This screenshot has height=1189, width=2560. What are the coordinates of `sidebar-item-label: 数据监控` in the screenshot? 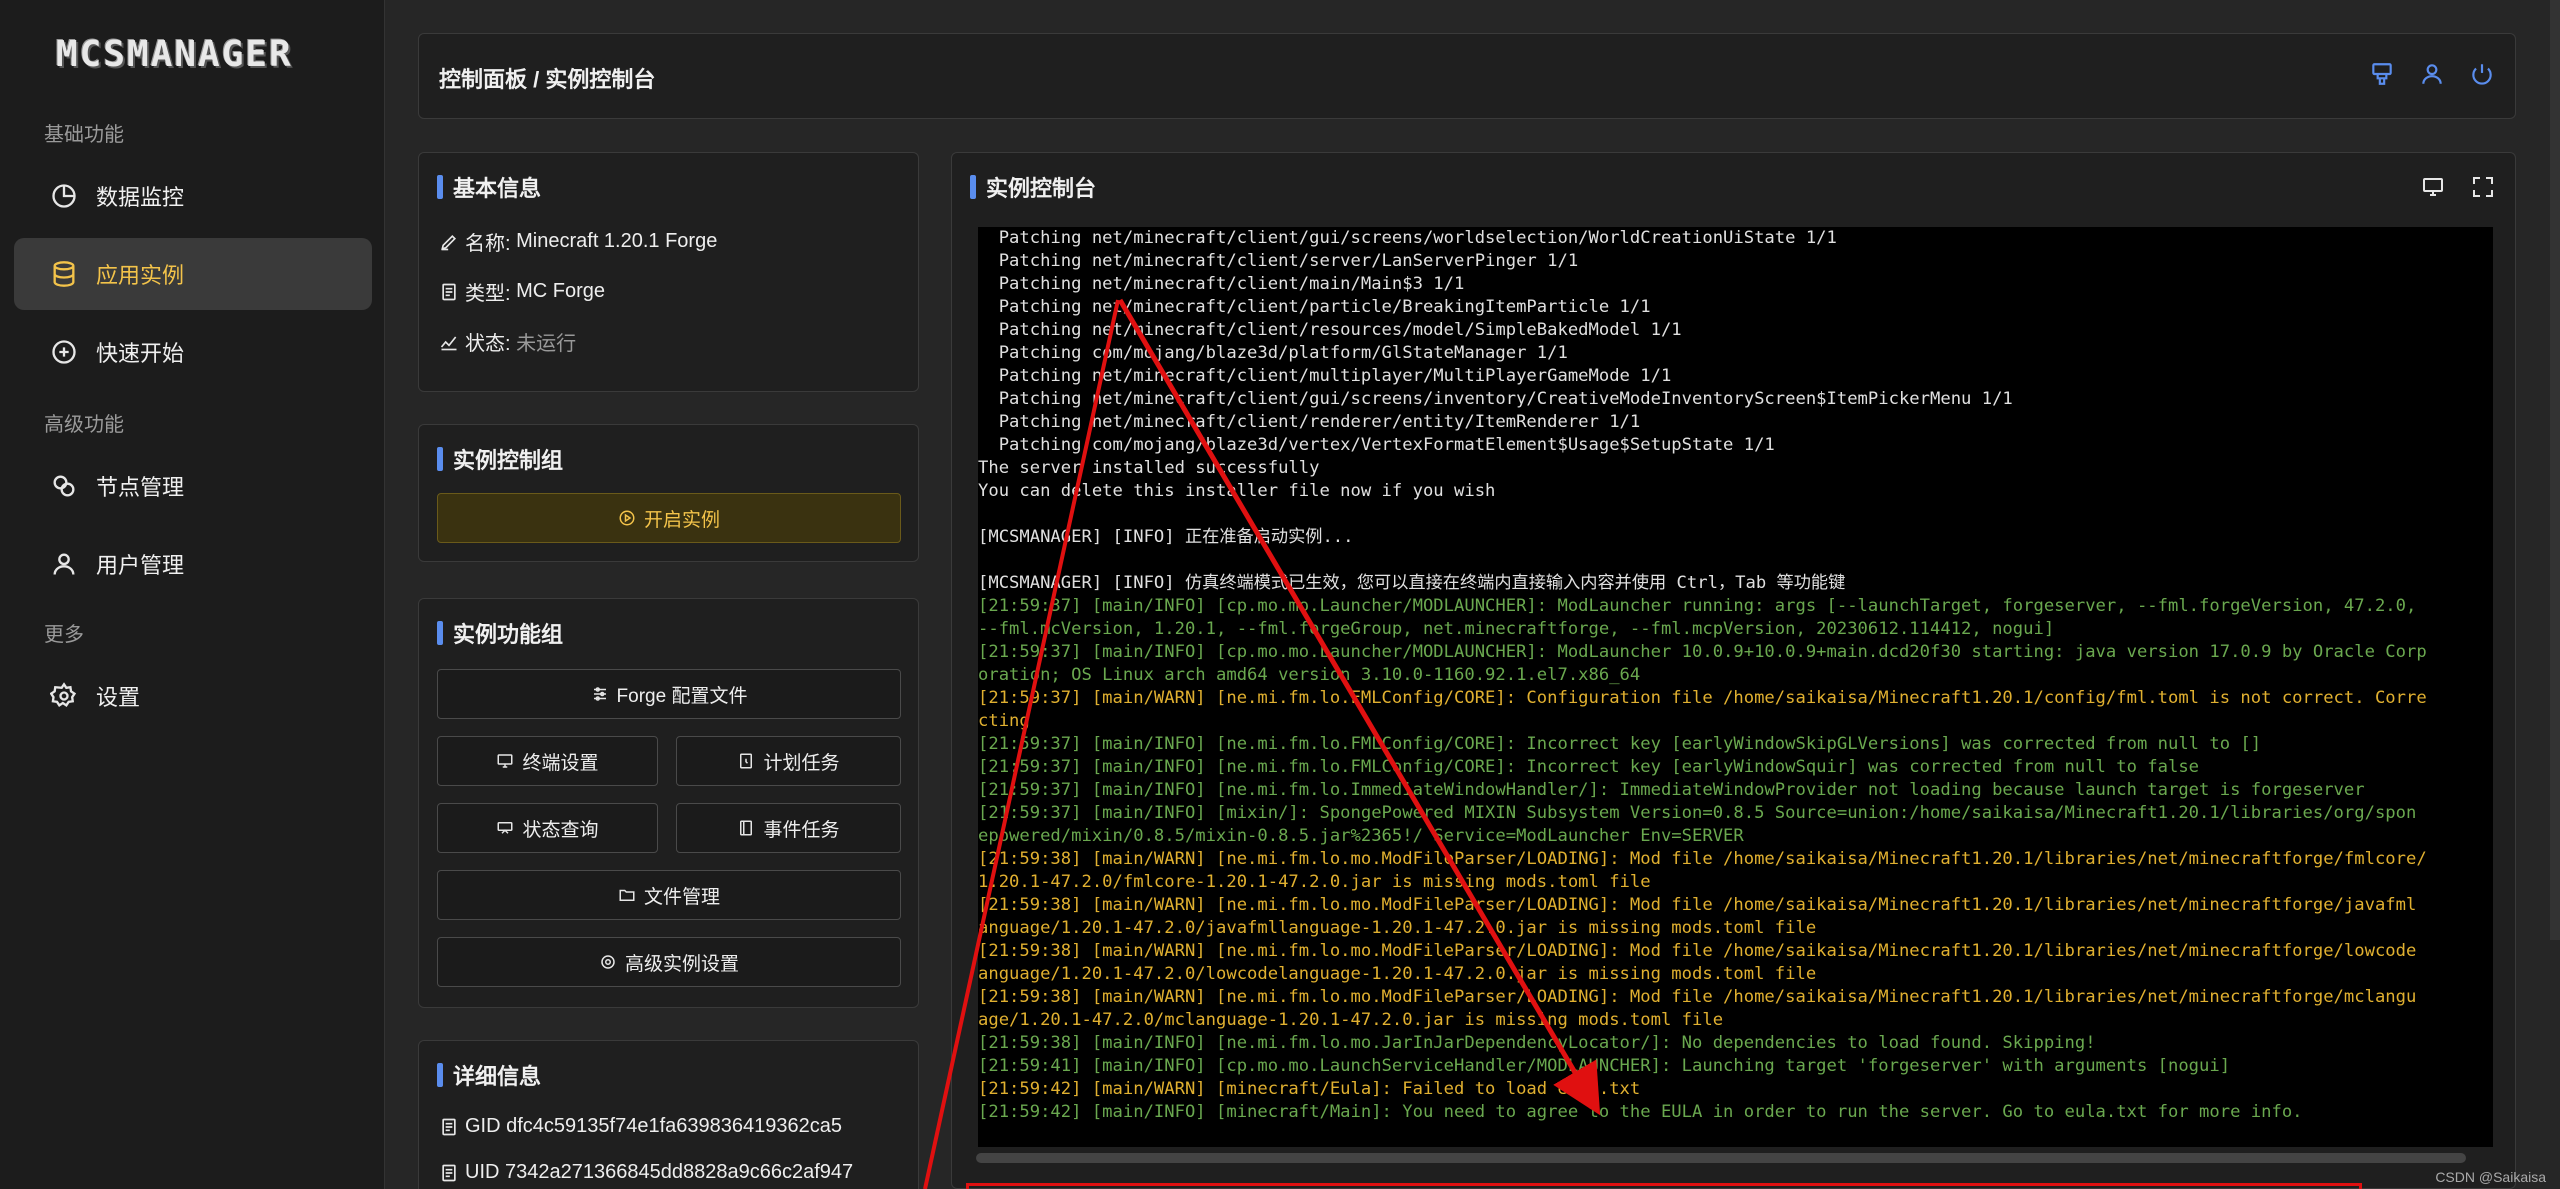 It's located at (140, 197).